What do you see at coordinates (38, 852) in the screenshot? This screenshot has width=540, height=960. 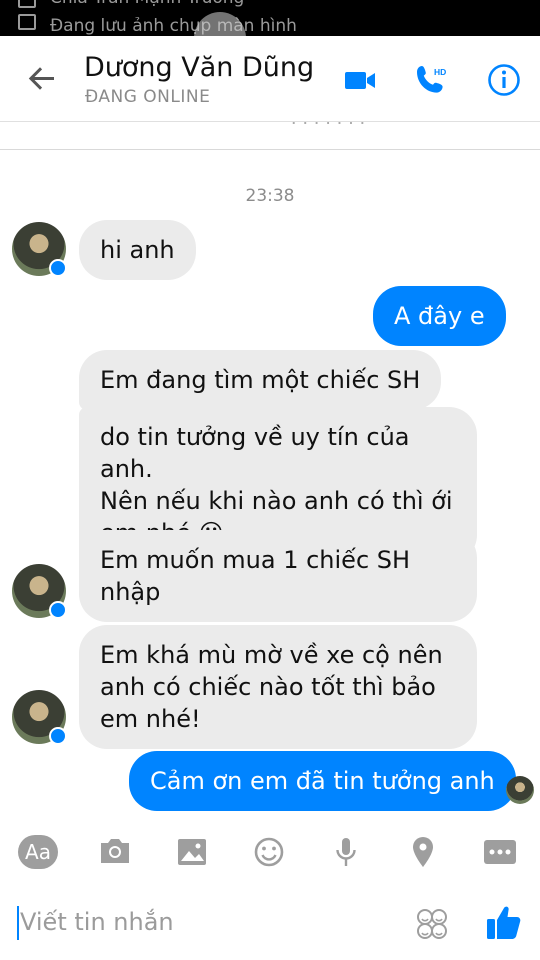 I see `text-style-icon: Aa` at bounding box center [38, 852].